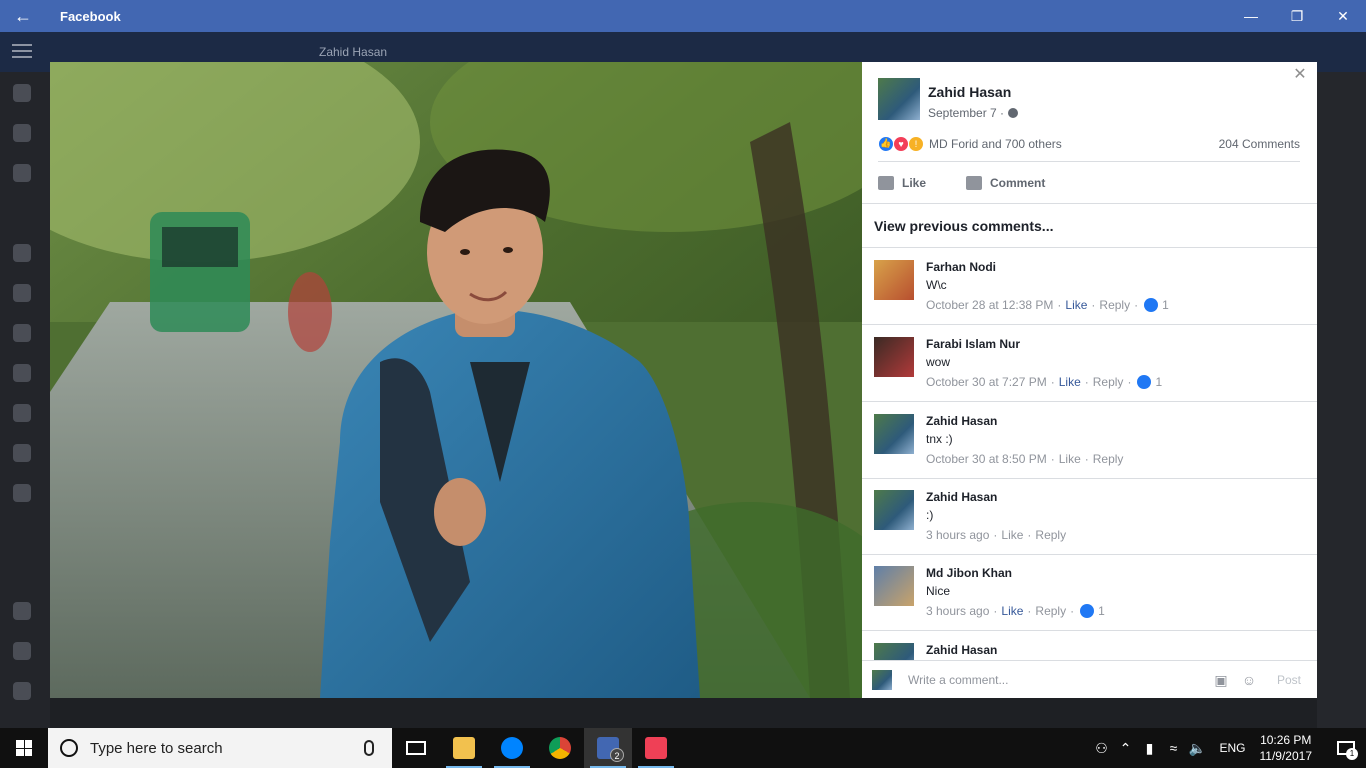 This screenshot has width=1366, height=768. Describe the element at coordinates (416, 748) in the screenshot. I see `task-view-button` at that location.